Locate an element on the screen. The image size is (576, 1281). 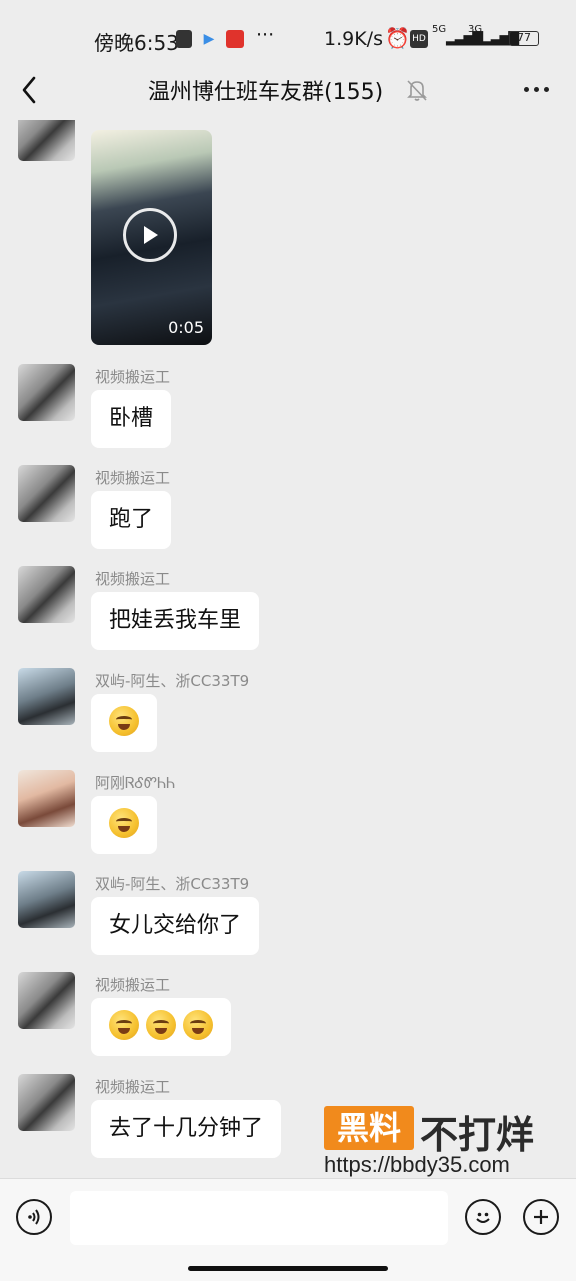
home-indicator is located at coordinates (288, 1268).